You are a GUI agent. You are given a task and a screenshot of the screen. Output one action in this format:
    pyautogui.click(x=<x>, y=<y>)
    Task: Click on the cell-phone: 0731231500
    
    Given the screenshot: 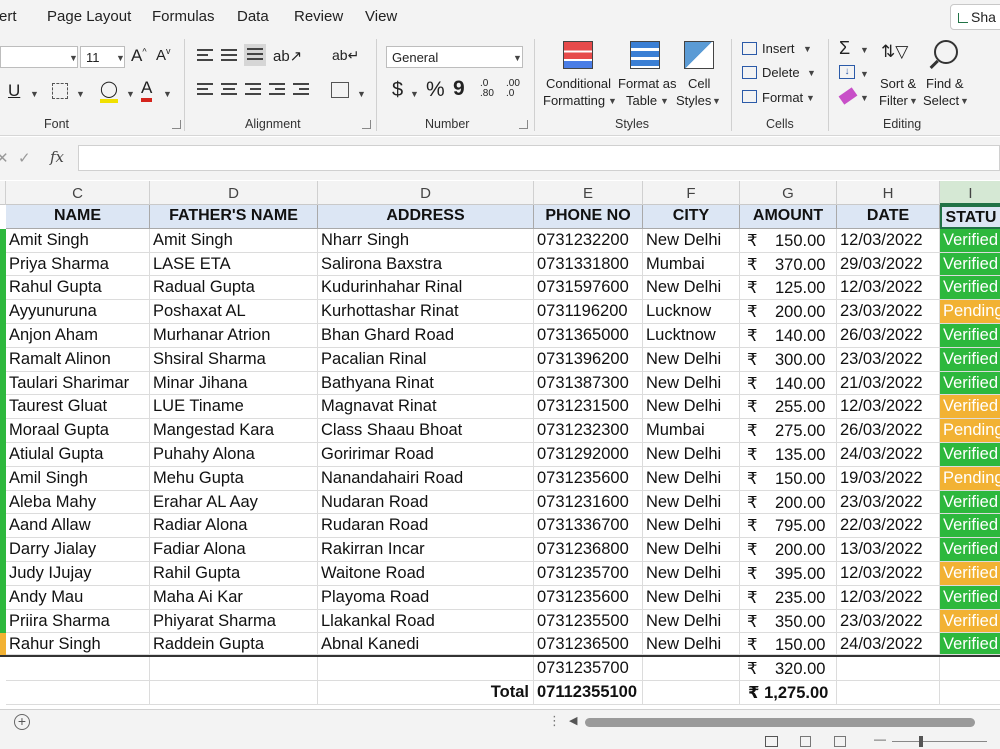 What is the action you would take?
    pyautogui.click(x=588, y=407)
    